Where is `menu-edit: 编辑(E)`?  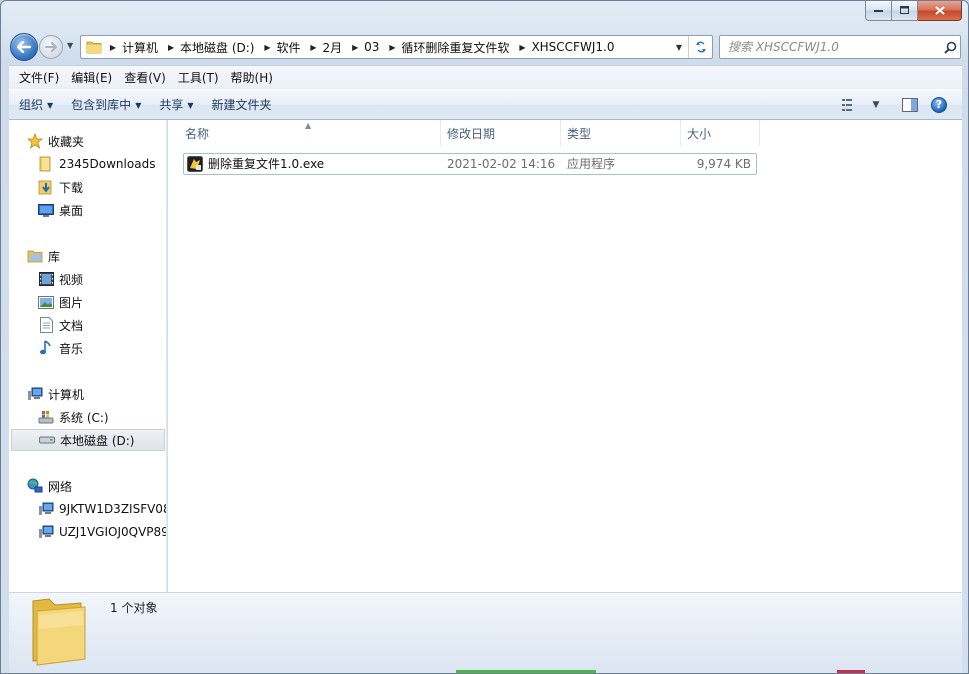
menu-edit: 编辑(E) is located at coordinates (91, 78).